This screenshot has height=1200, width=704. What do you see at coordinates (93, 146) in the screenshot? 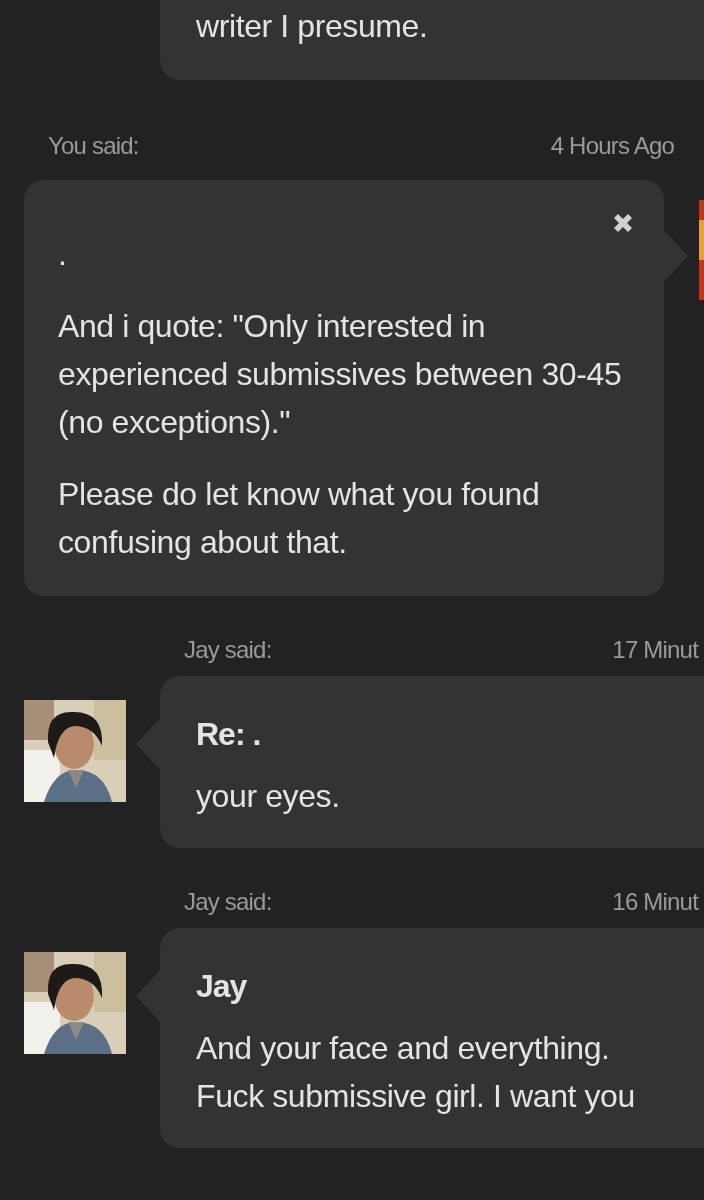
I see `author-label: You said:` at bounding box center [93, 146].